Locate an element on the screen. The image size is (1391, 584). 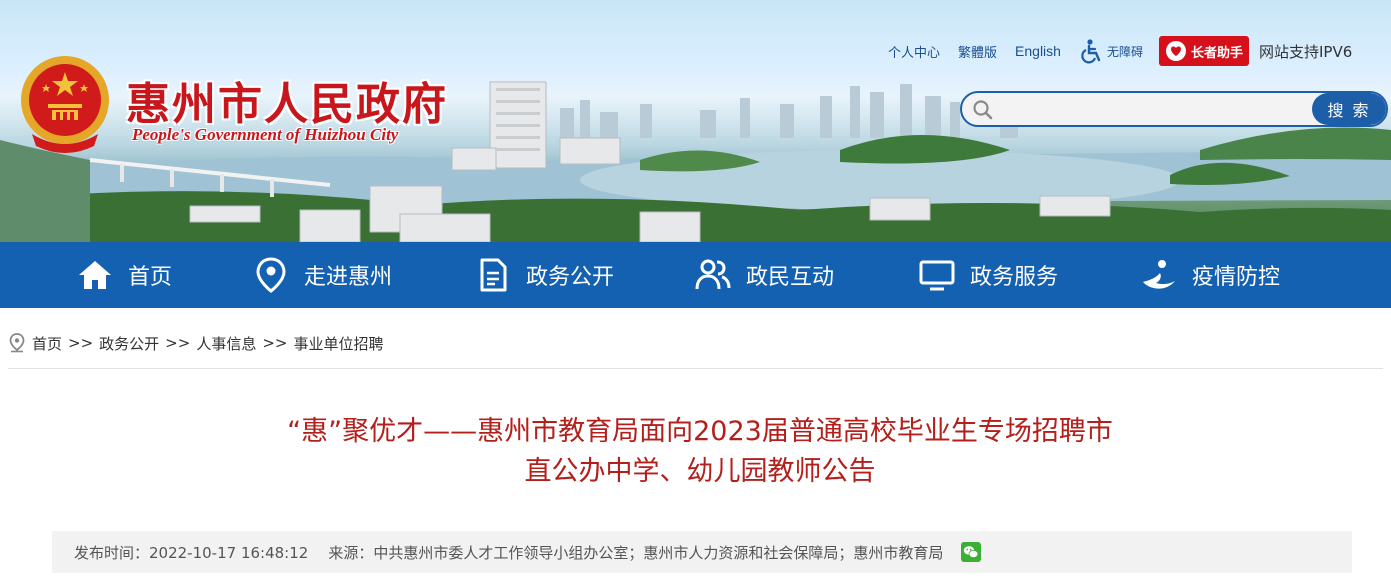
location-icon is located at coordinates (17, 343).